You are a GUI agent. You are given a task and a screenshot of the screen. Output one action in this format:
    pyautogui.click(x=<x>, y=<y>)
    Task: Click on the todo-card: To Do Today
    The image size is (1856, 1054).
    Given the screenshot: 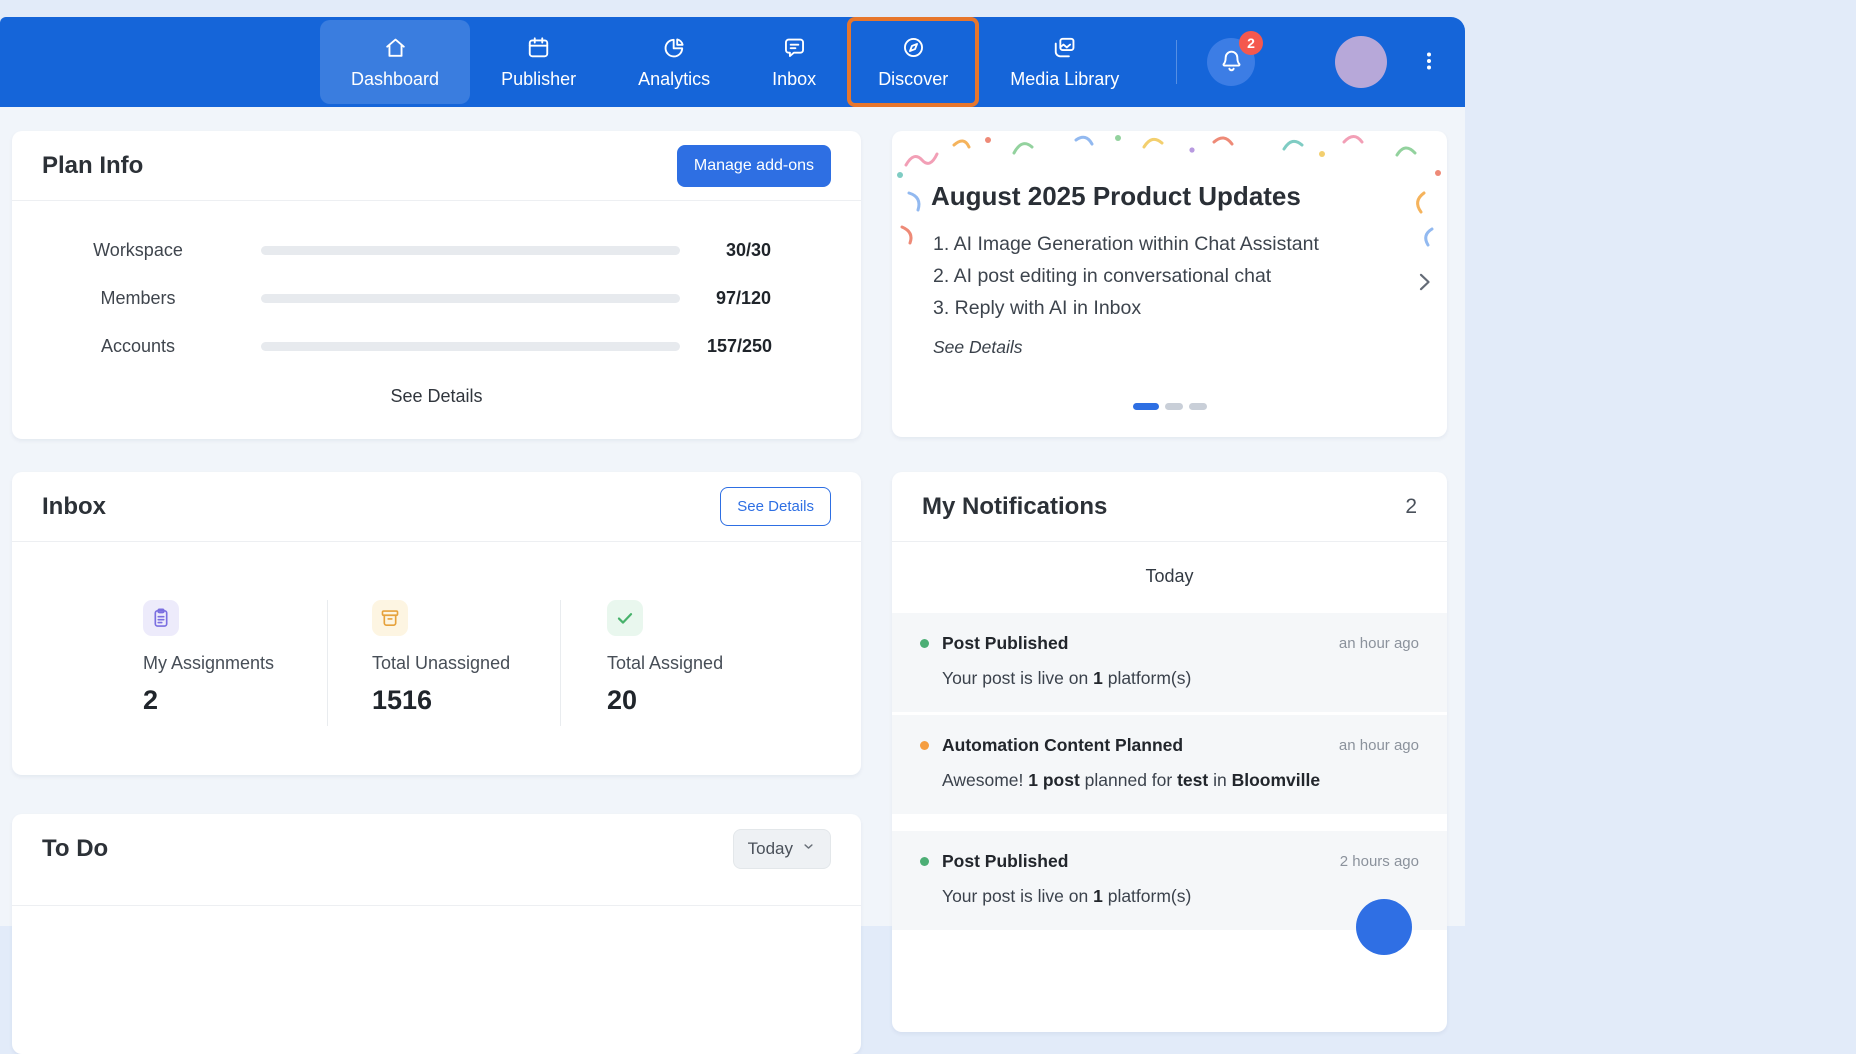 What is the action you would take?
    pyautogui.click(x=436, y=934)
    